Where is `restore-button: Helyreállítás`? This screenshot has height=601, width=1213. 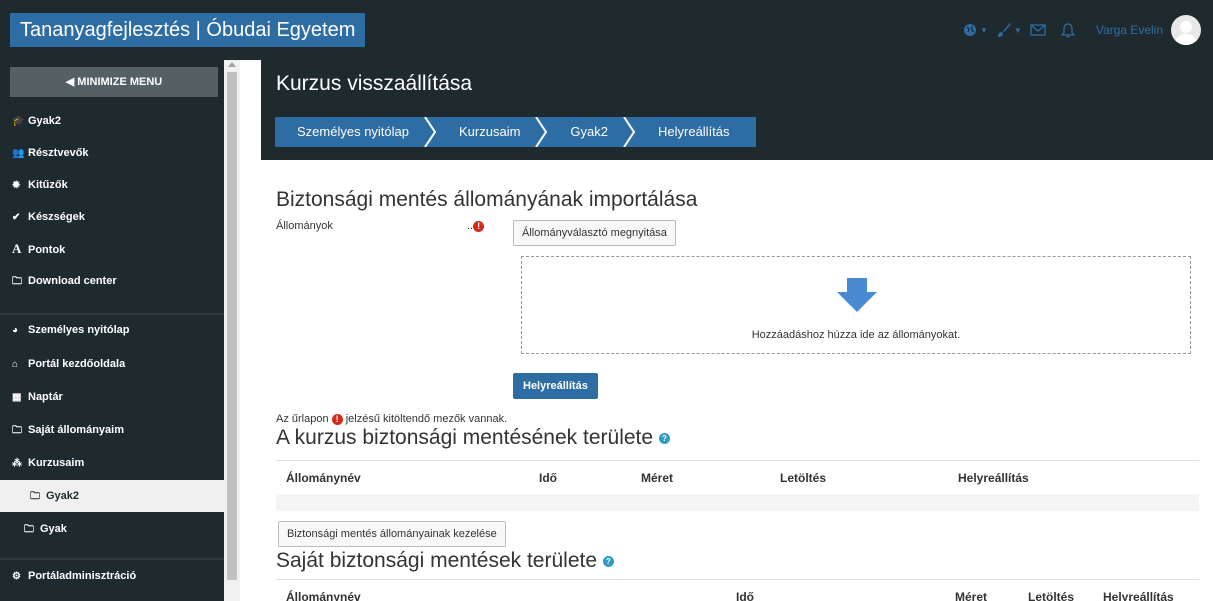 restore-button: Helyreállítás is located at coordinates (555, 386).